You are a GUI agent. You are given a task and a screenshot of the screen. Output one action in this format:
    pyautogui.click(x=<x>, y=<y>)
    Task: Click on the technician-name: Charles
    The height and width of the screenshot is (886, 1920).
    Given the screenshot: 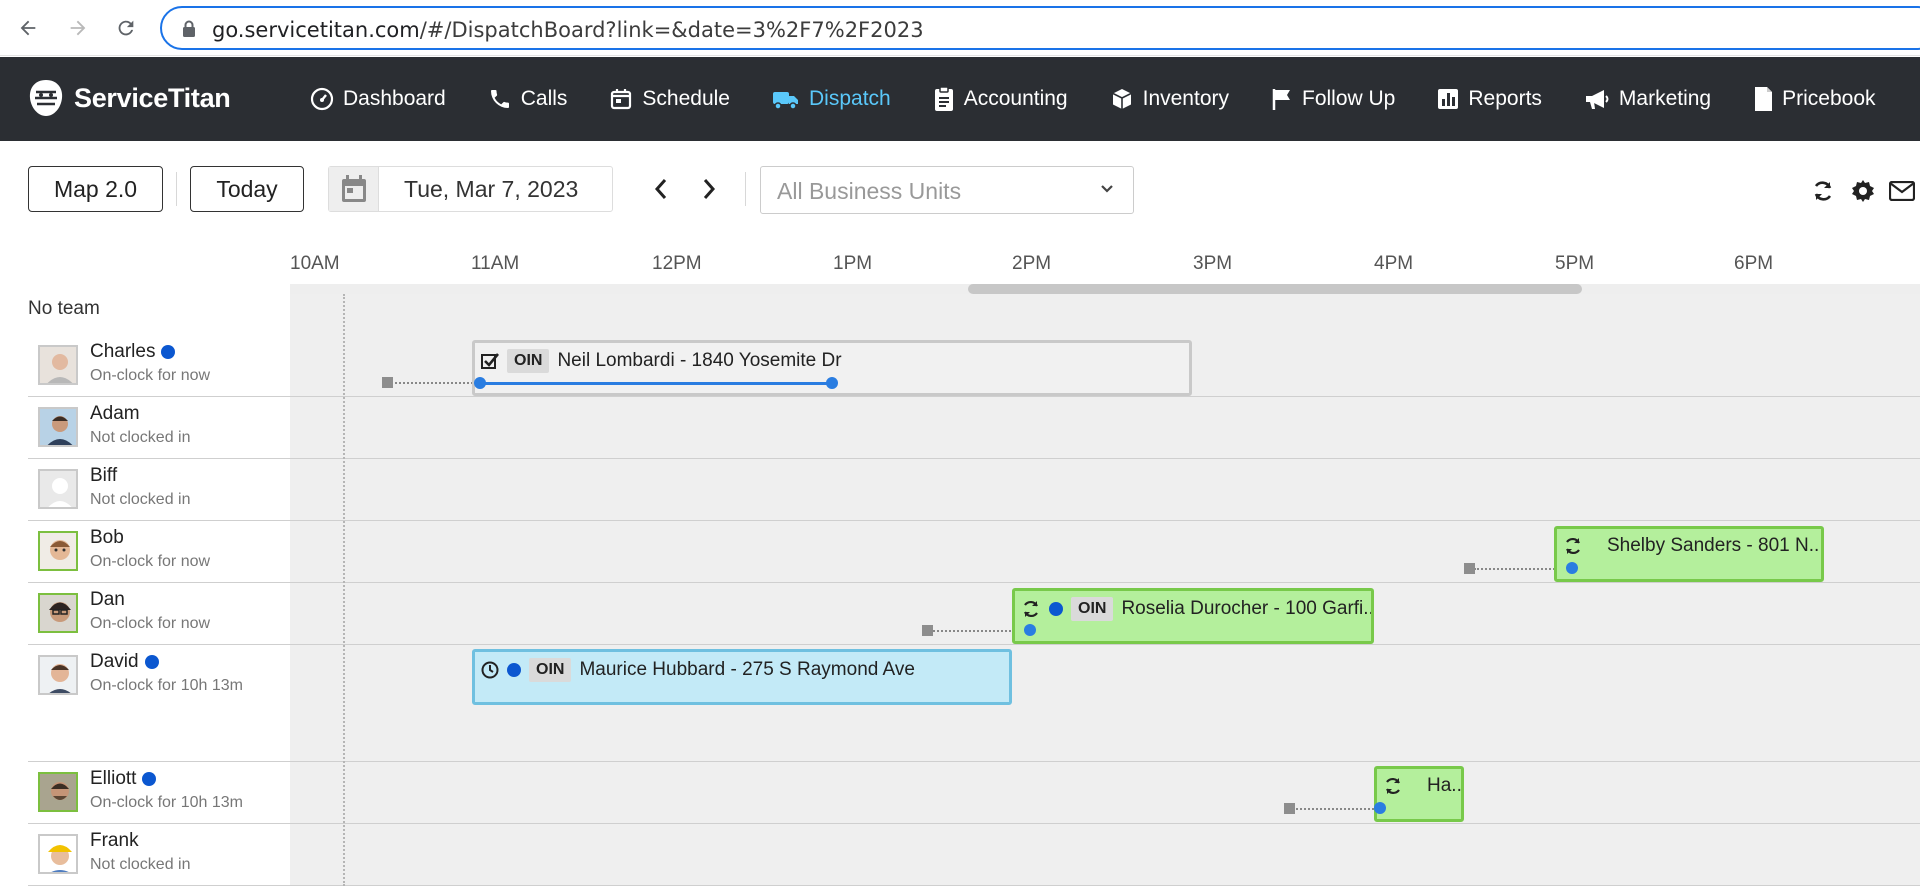 What is the action you would take?
    pyautogui.click(x=123, y=351)
    